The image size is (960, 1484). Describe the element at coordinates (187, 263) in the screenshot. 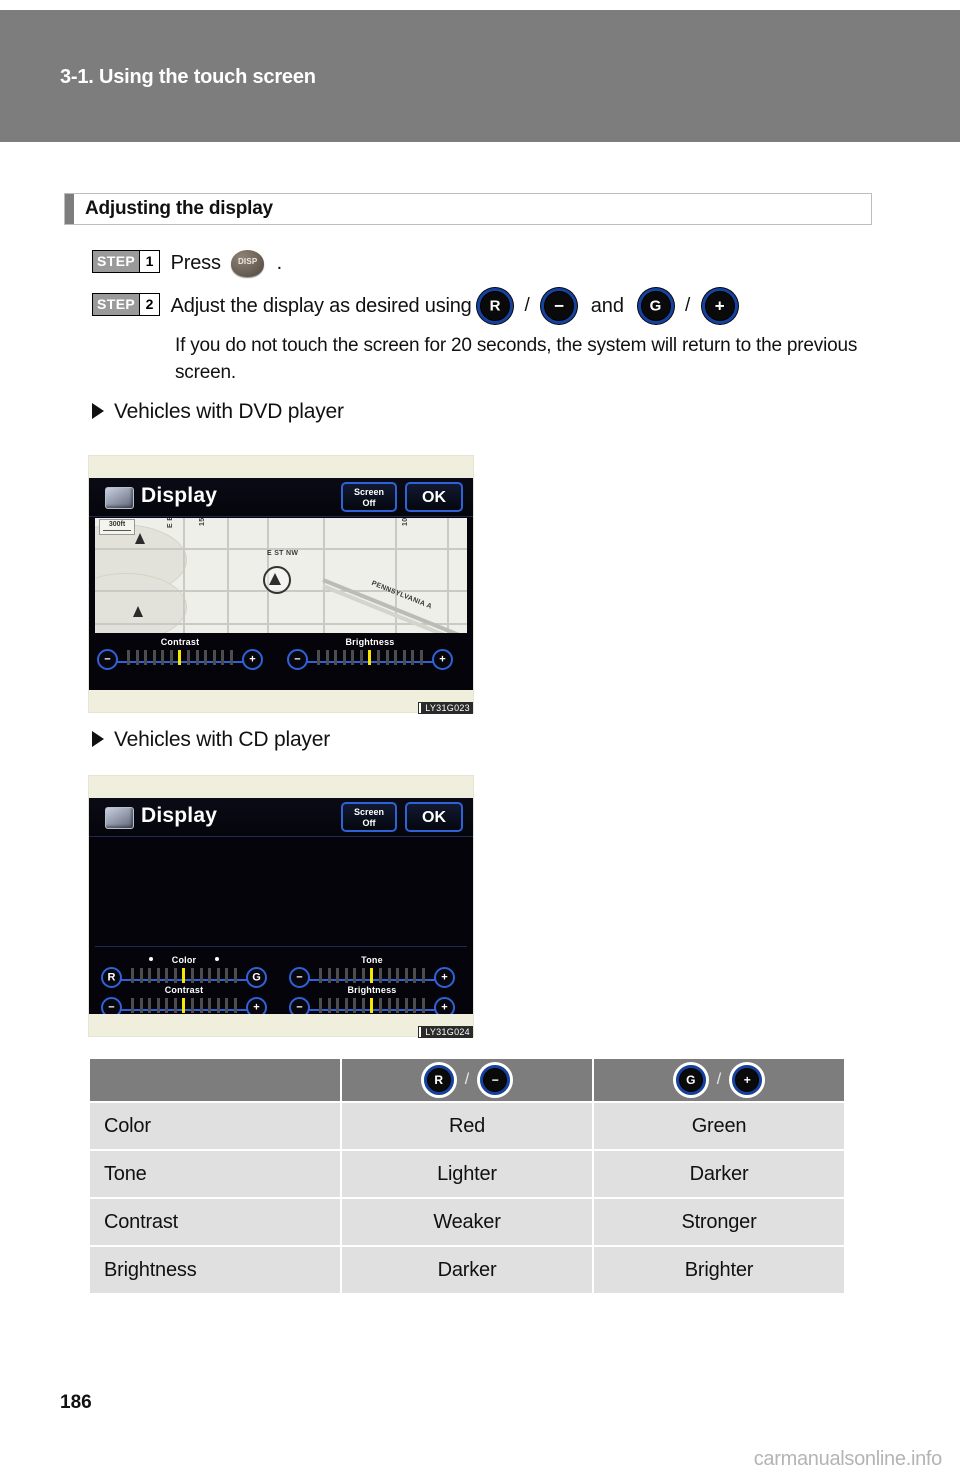

I see `step-1-row: STEP 1 Press DISP .` at that location.